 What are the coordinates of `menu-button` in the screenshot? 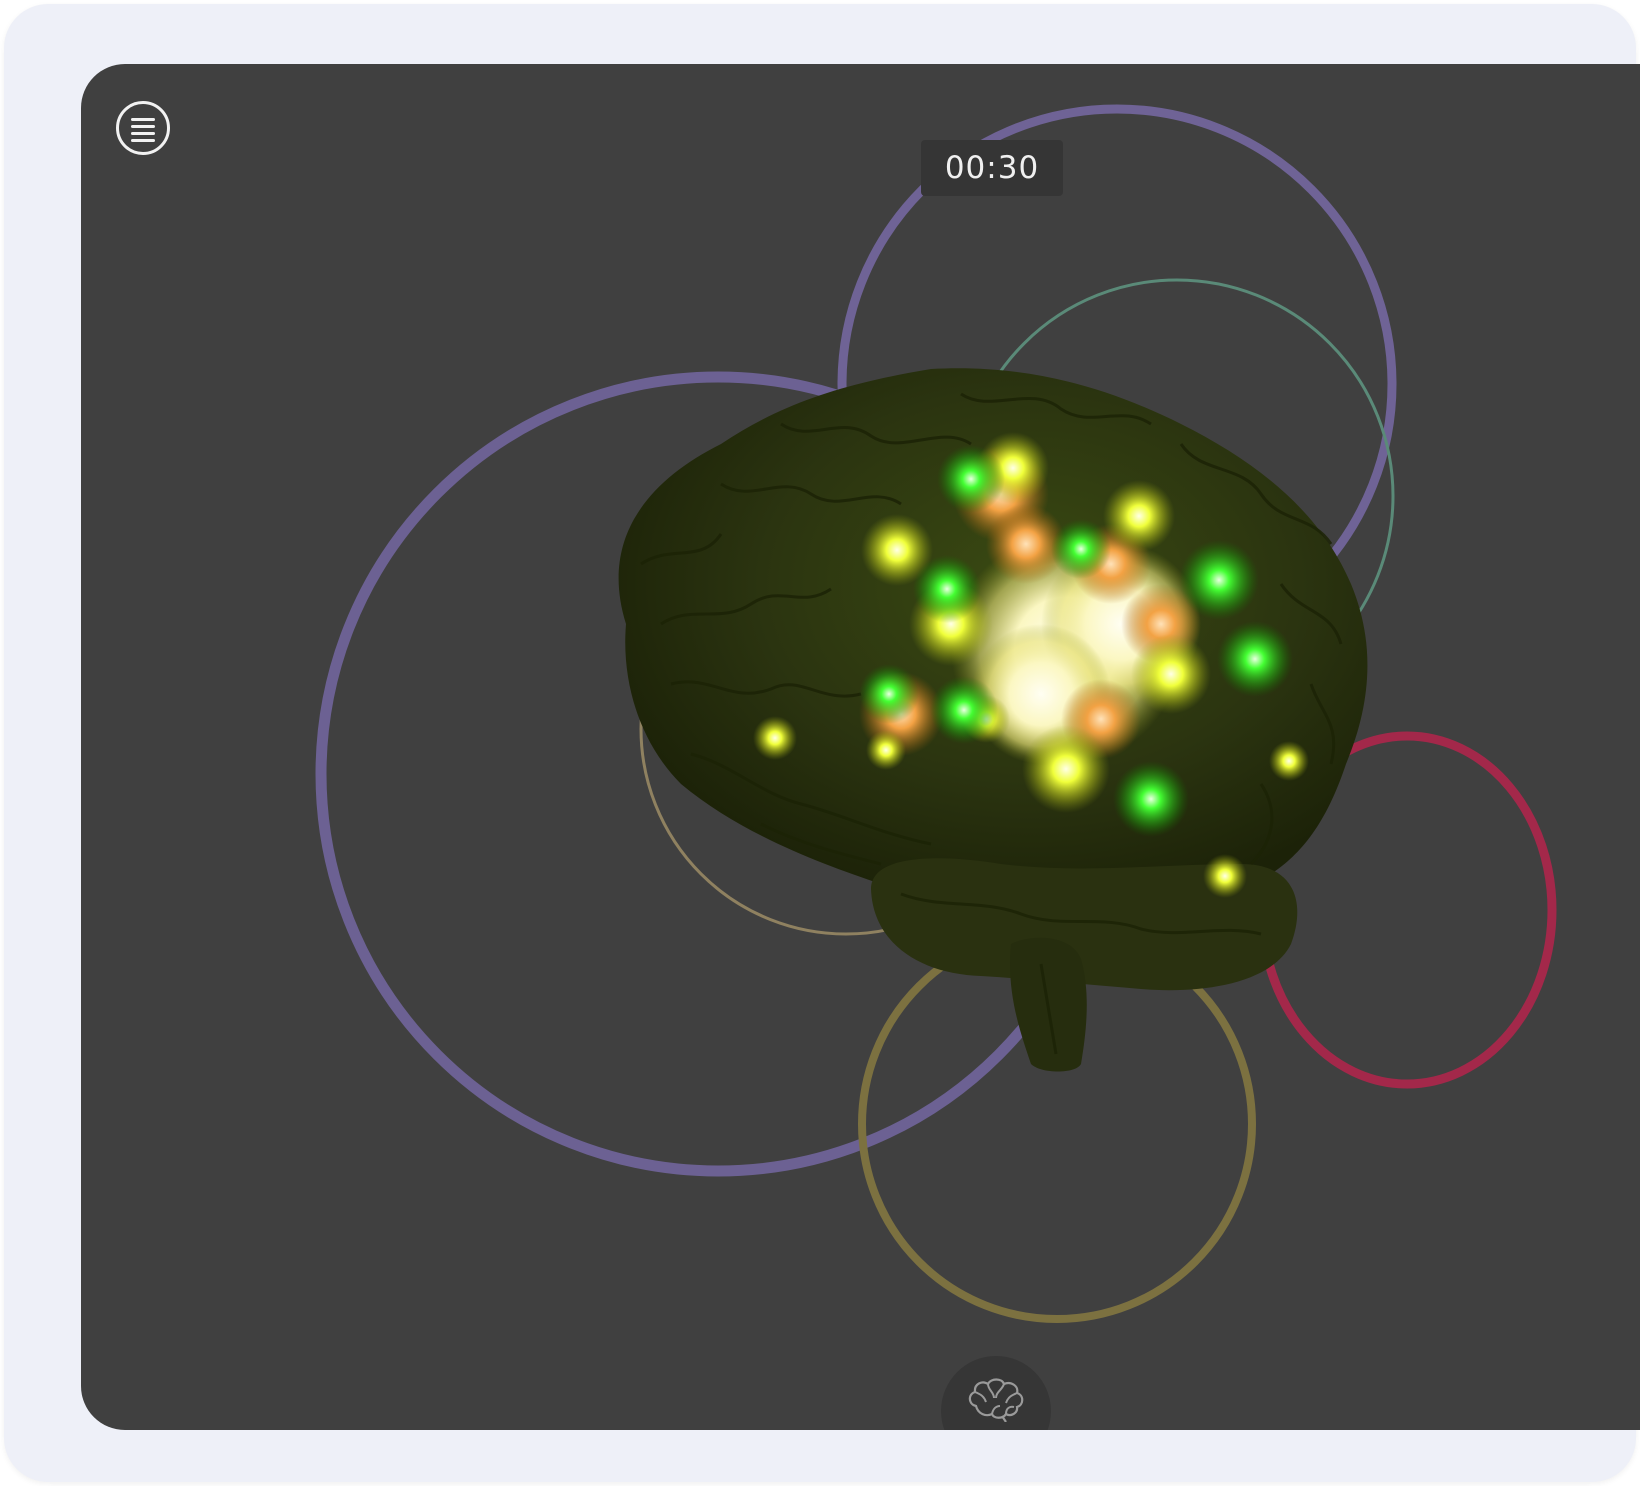 It's located at (143, 128).